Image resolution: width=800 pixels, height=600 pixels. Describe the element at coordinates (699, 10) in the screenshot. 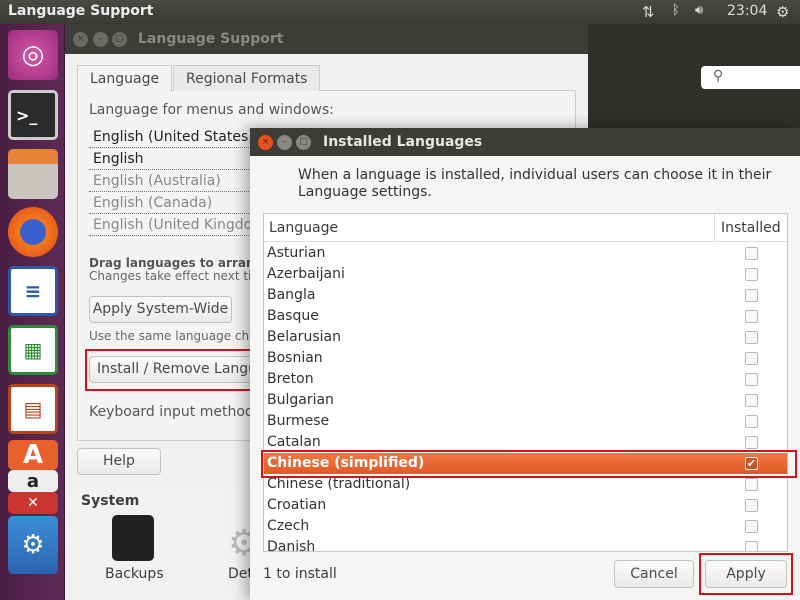

I see `volume-icon: 🔊︎` at that location.